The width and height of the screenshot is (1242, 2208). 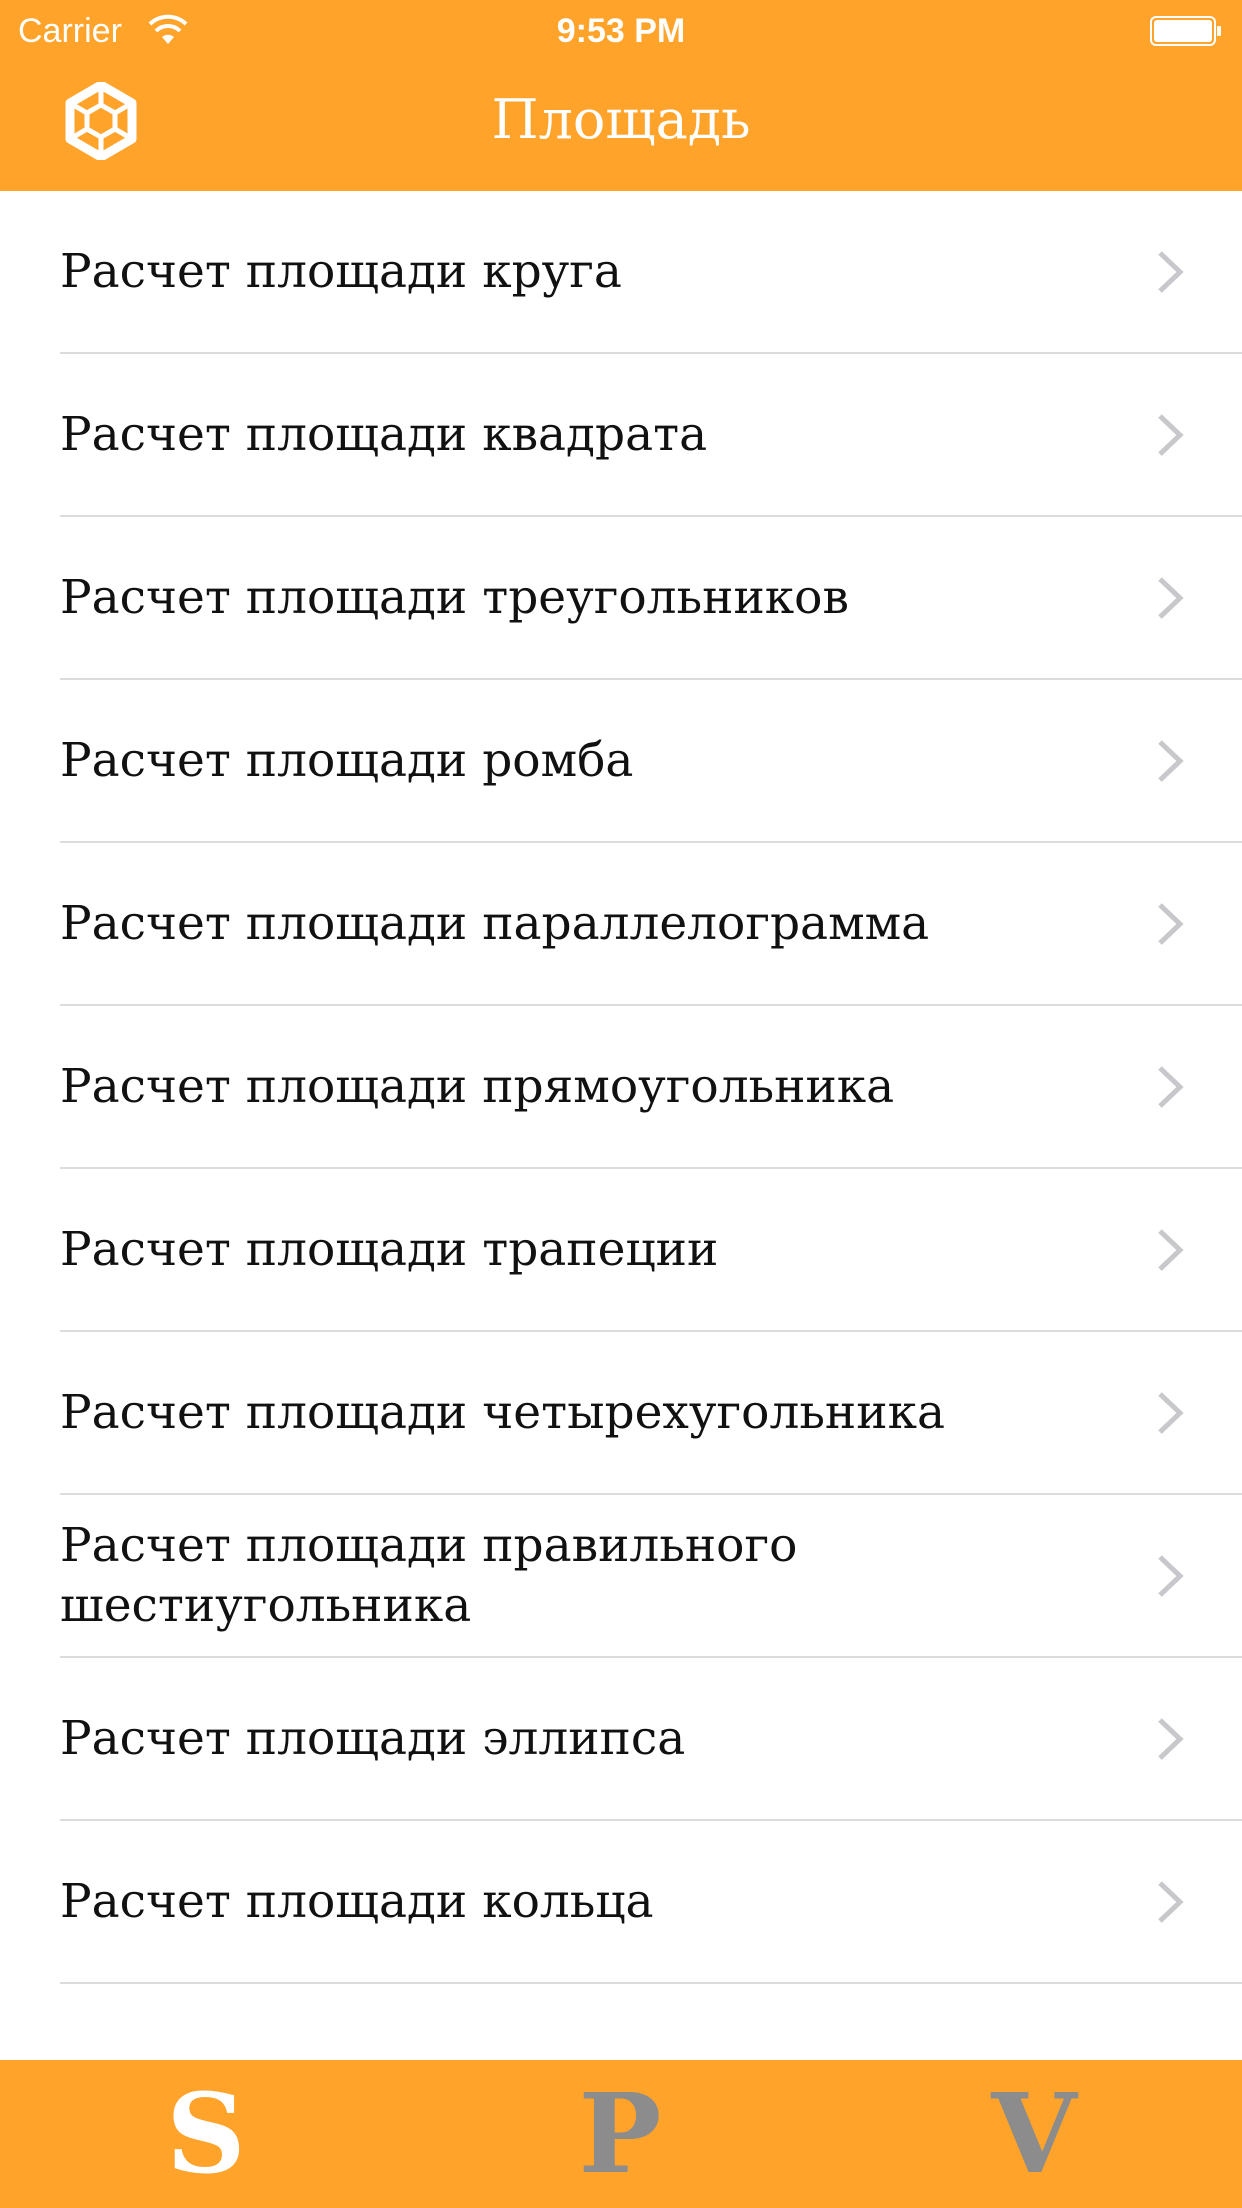 I want to click on header: Carrier 9:53 PM Площадь, so click(x=621, y=95).